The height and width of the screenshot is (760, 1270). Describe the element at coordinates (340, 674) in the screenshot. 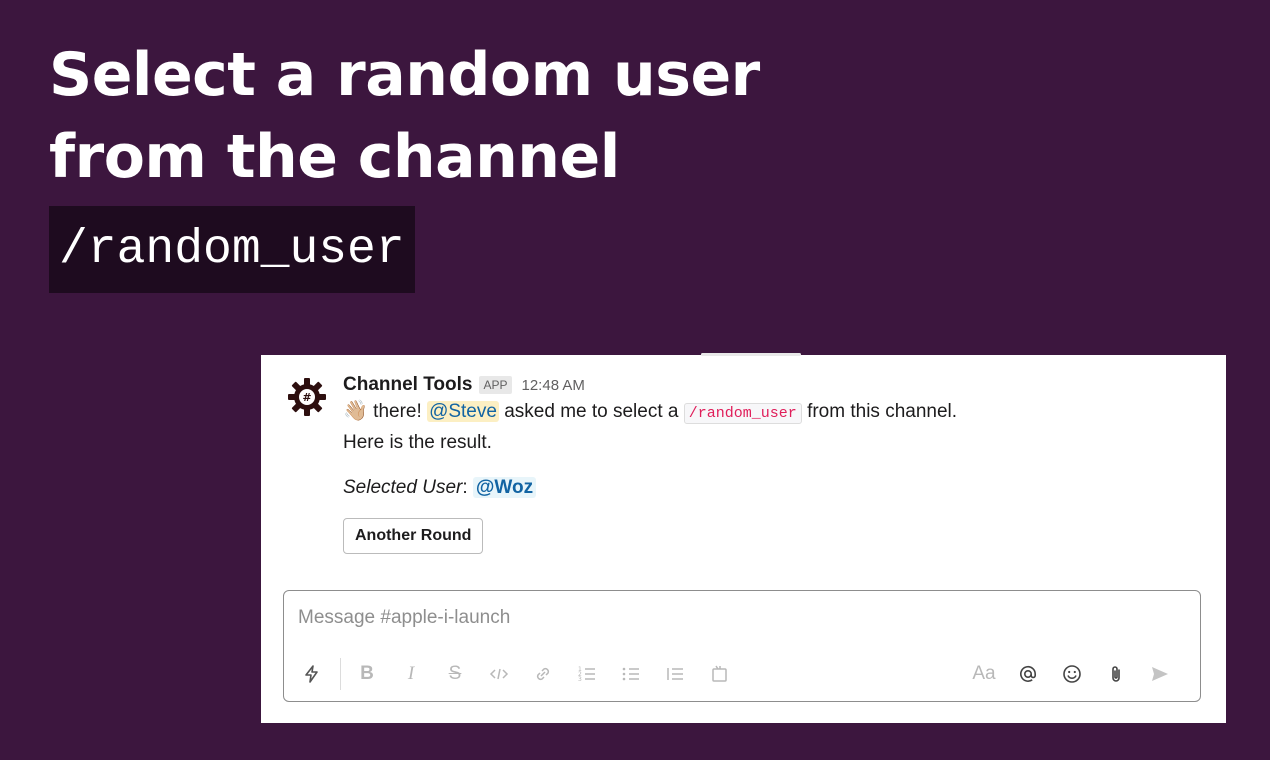

I see `toolbar-separator` at that location.